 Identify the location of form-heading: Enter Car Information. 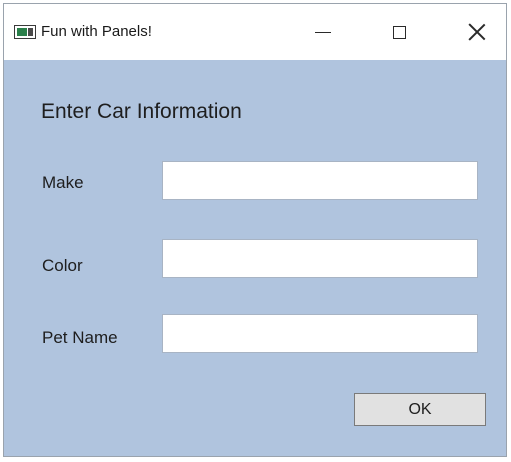
(141, 111).